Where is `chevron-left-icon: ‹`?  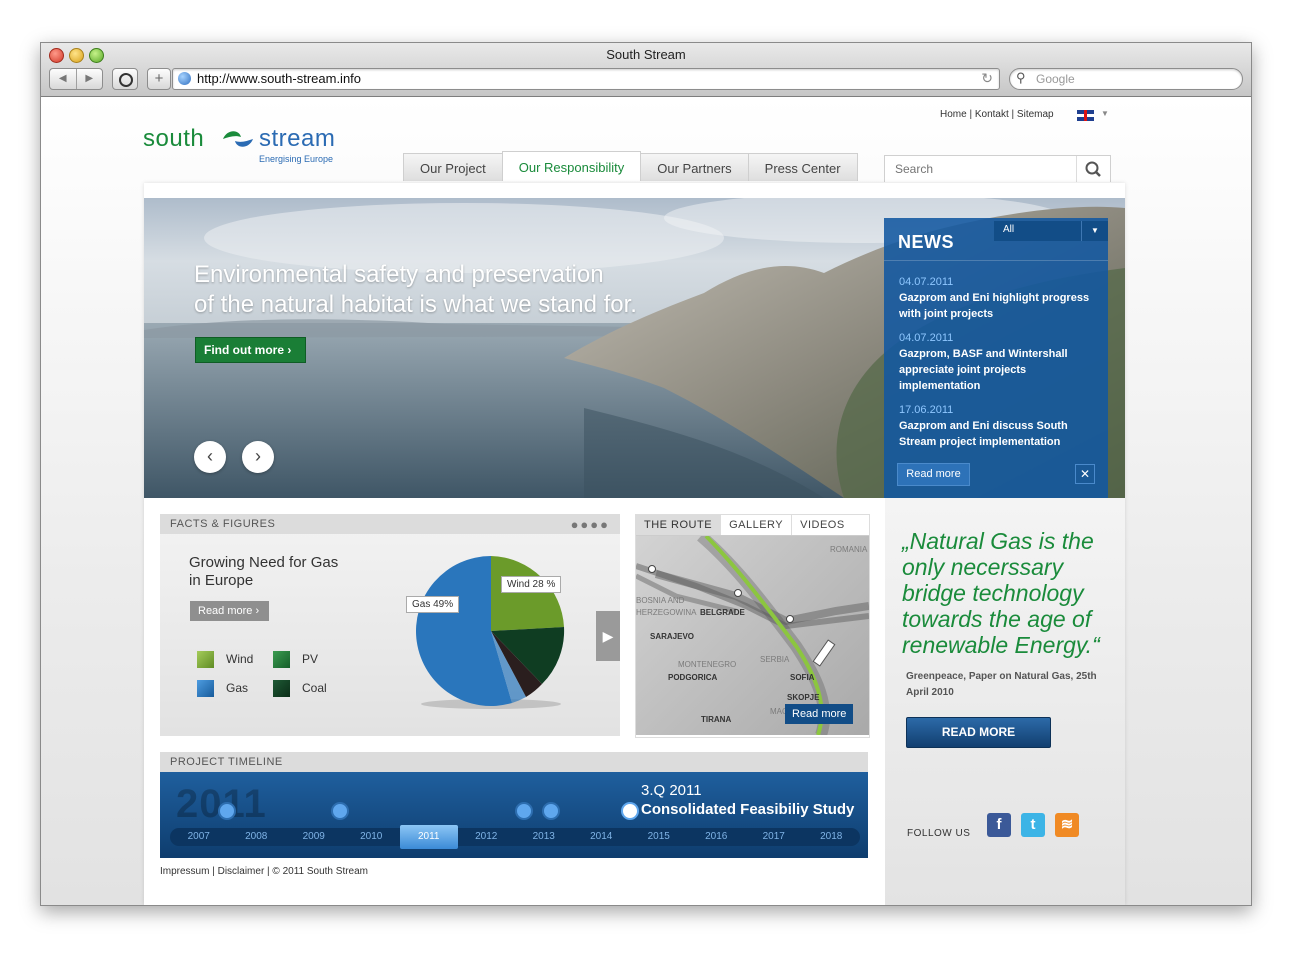 chevron-left-icon: ‹ is located at coordinates (210, 456).